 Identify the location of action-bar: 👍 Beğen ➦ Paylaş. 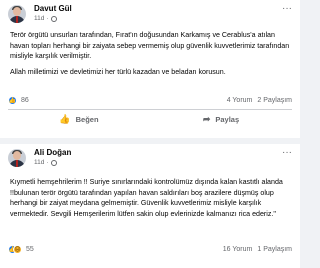
(150, 119).